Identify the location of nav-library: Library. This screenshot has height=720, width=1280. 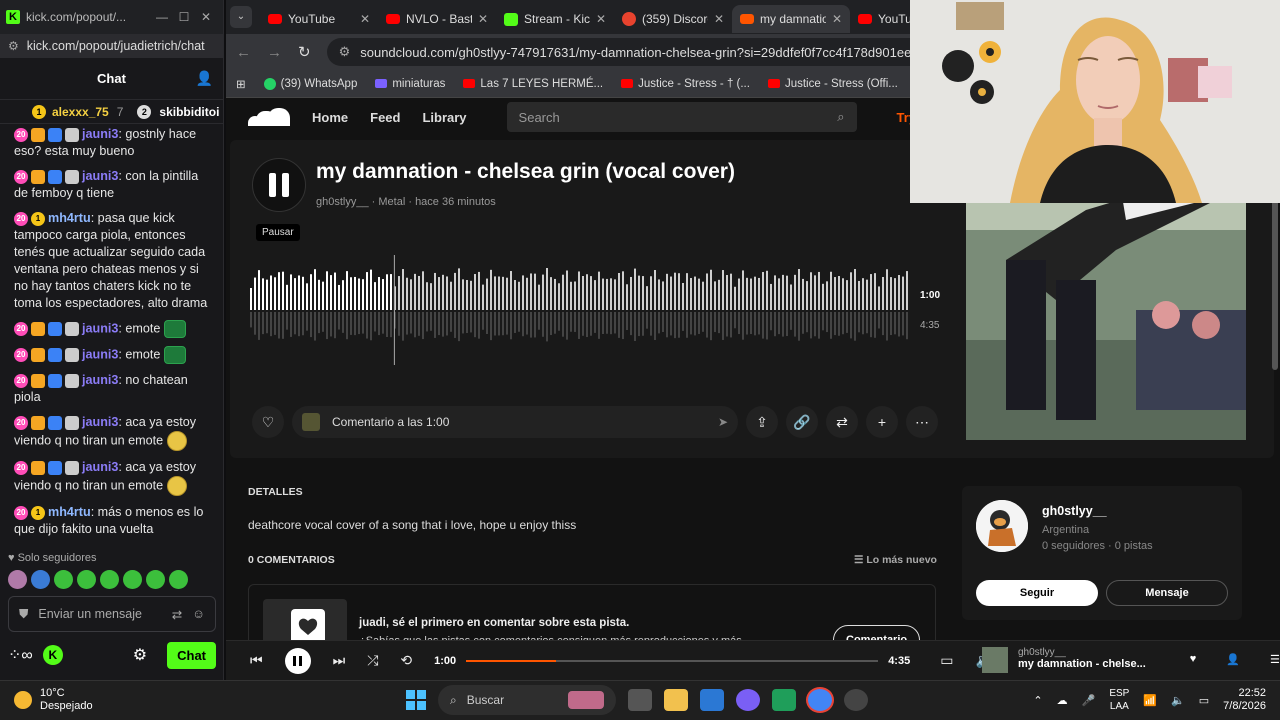
(444, 117).